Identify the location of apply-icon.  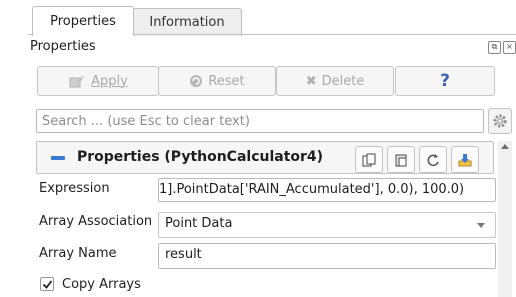
(77, 81).